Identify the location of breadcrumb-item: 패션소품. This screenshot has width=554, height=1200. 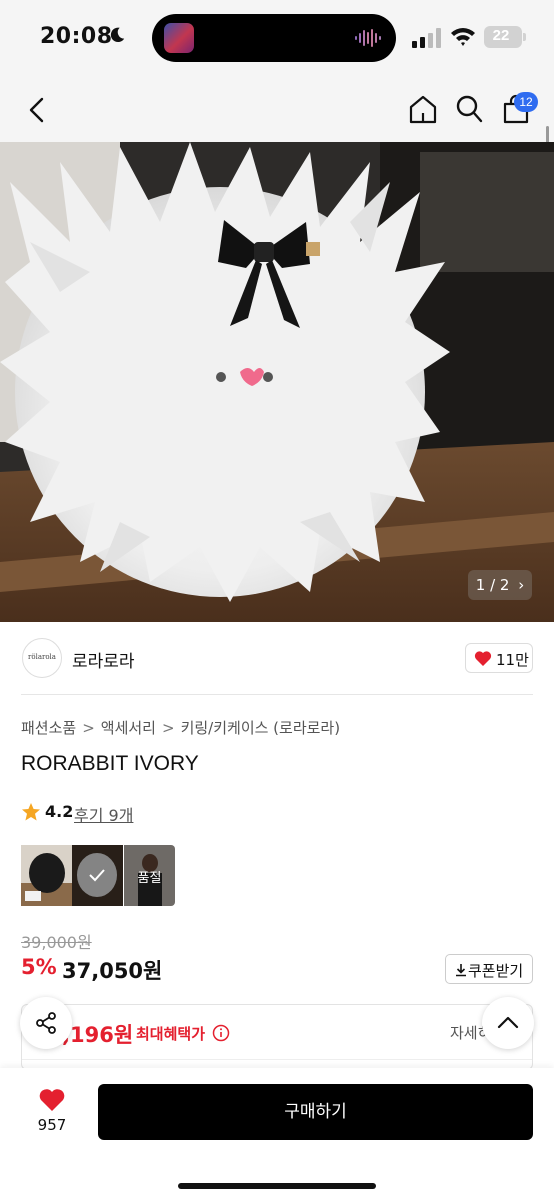
(48, 728).